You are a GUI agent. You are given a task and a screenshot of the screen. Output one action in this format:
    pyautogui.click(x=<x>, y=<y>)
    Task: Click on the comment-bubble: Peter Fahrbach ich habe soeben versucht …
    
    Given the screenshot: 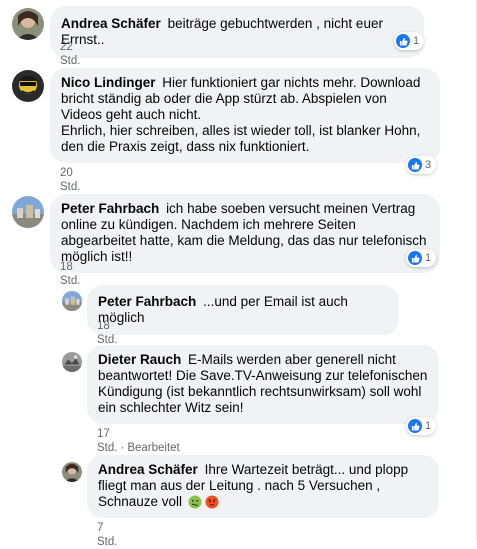 What is the action you would take?
    pyautogui.click(x=245, y=233)
    